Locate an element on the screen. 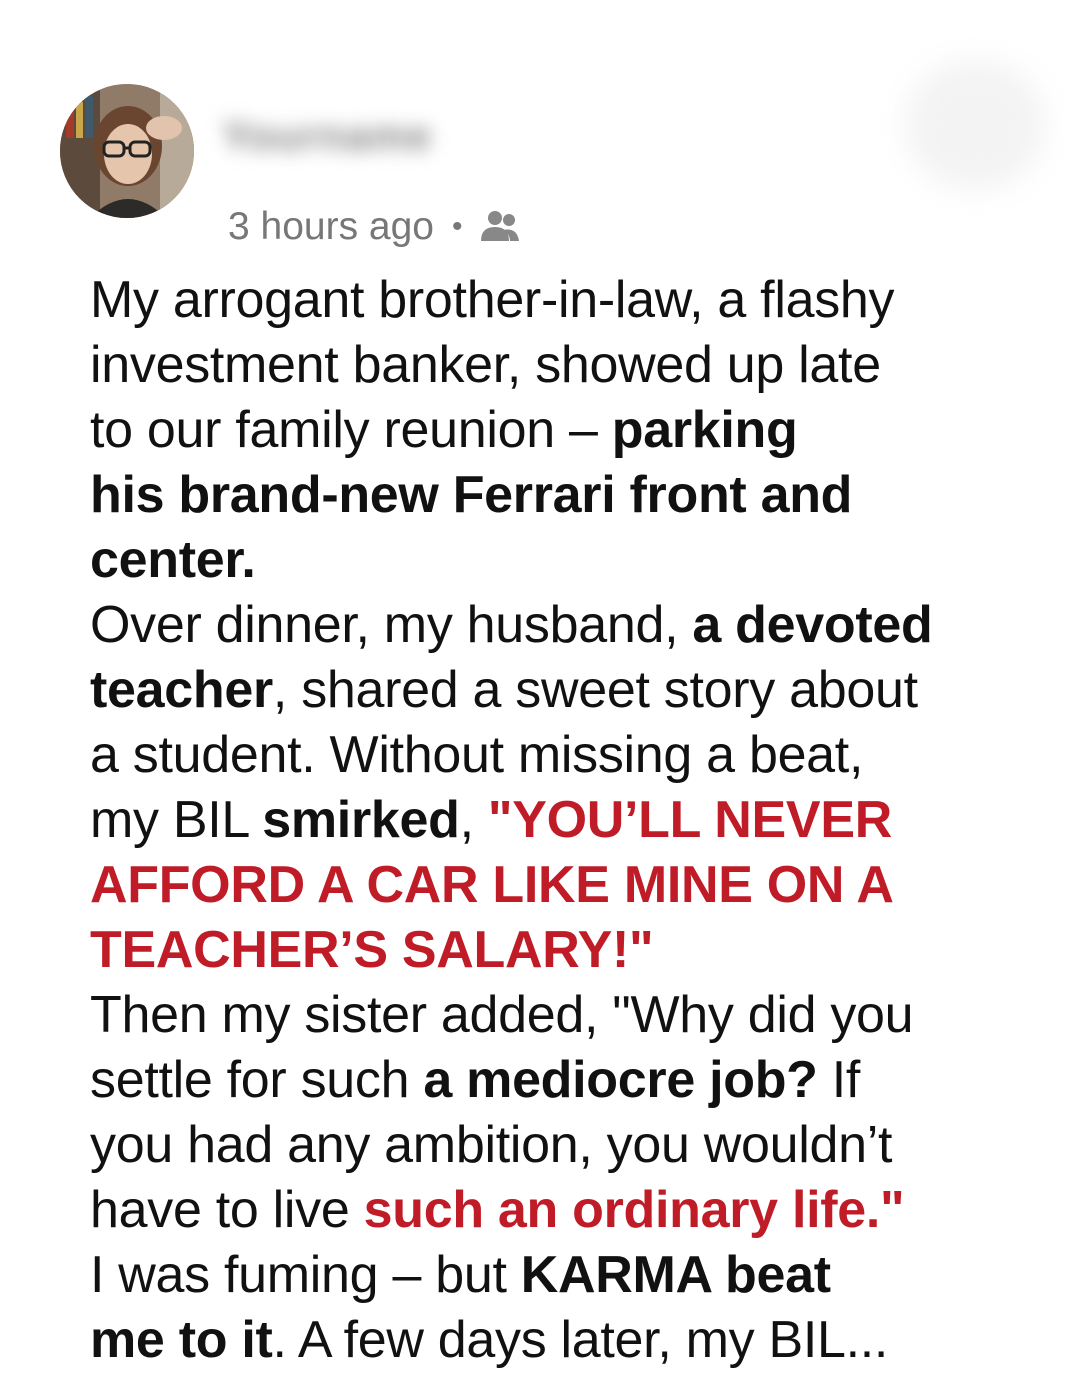 Image resolution: width=1080 pixels, height=1373 pixels. post-text-line: my BIL smirked, "YOU’LL NEVER is located at coordinates (570, 820).